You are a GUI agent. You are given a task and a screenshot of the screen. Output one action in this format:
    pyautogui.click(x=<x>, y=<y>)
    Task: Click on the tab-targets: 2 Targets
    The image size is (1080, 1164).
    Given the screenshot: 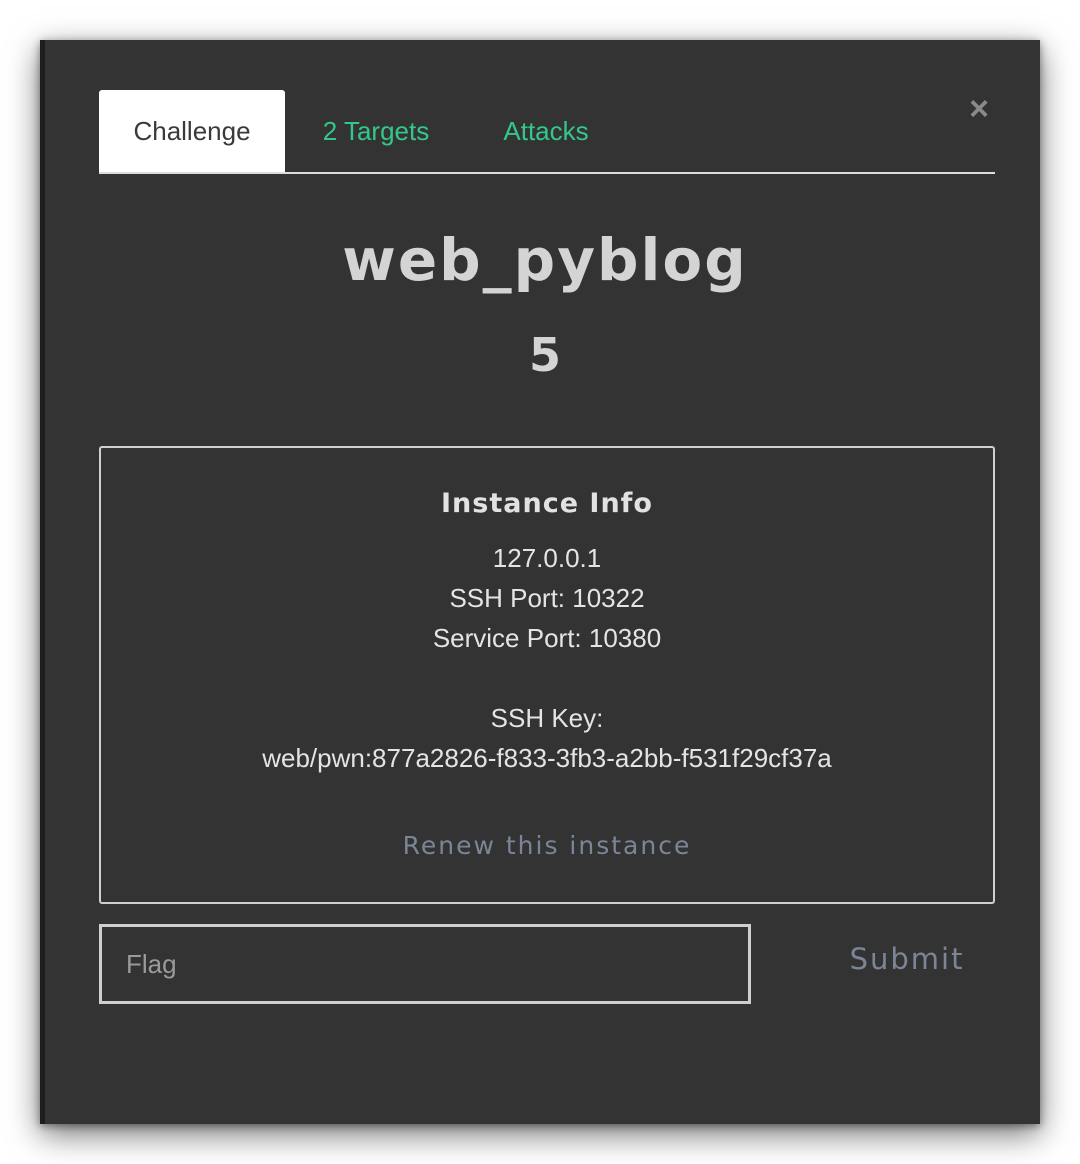 What is the action you would take?
    pyautogui.click(x=376, y=131)
    